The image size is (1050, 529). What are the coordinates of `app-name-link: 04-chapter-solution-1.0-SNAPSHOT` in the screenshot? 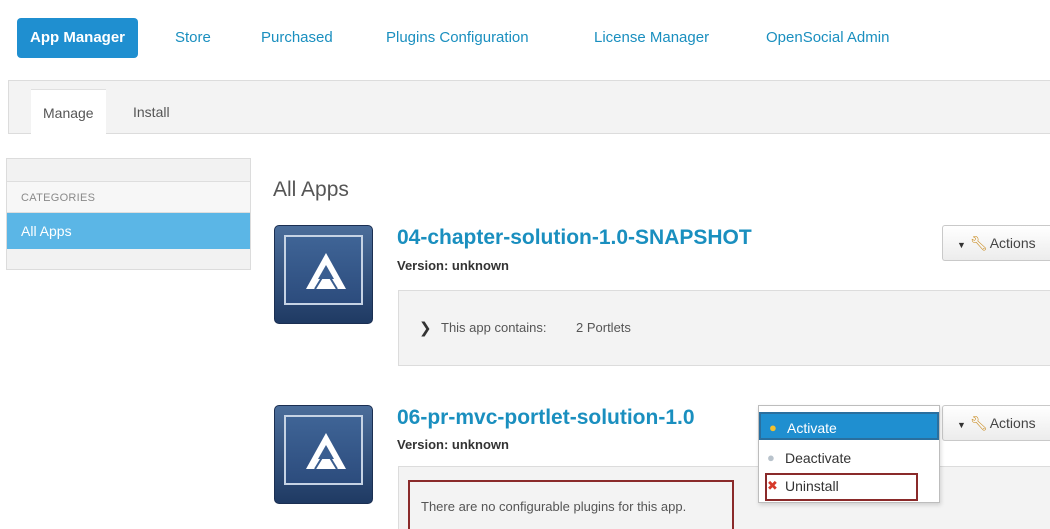 It's located at (574, 238).